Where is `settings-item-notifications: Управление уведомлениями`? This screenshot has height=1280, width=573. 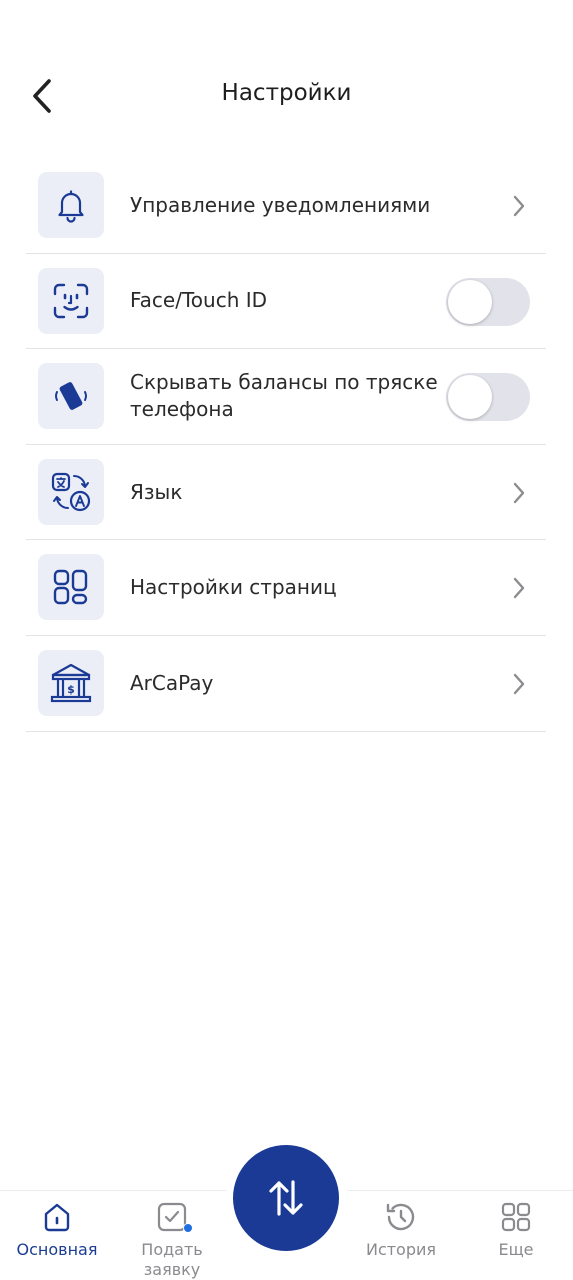
settings-item-notifications: Управление уведомлениями is located at coordinates (286, 206).